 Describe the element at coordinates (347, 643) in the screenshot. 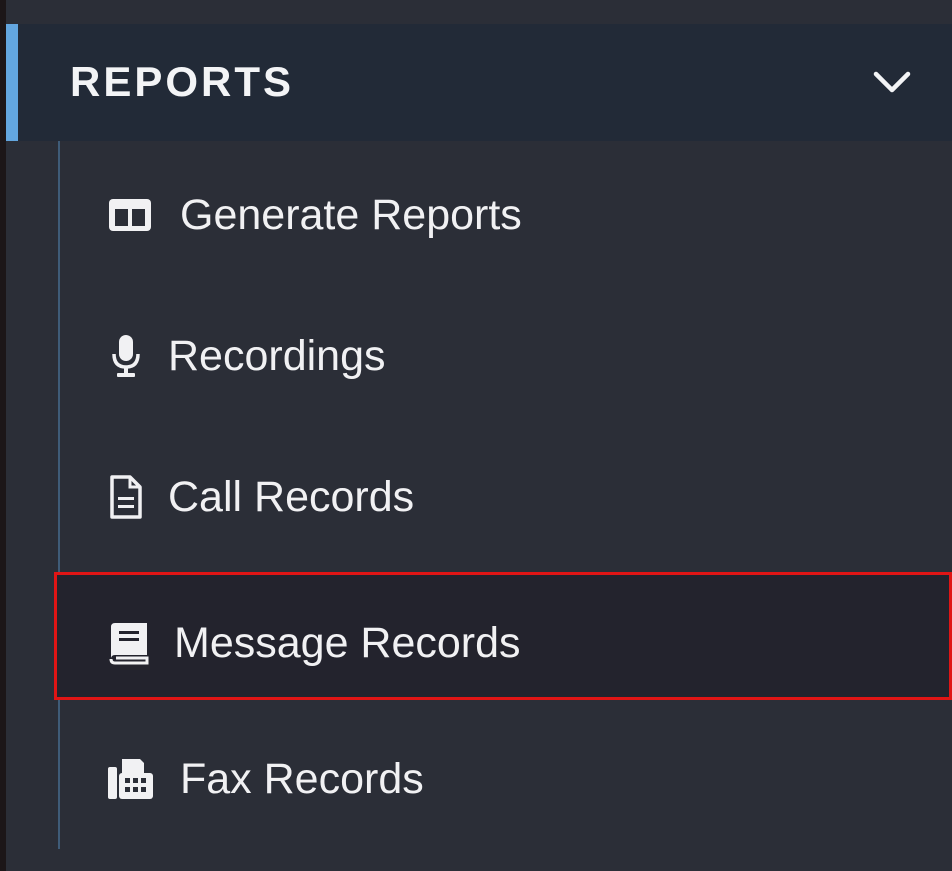

I see `menu-item-label: Message Records` at that location.